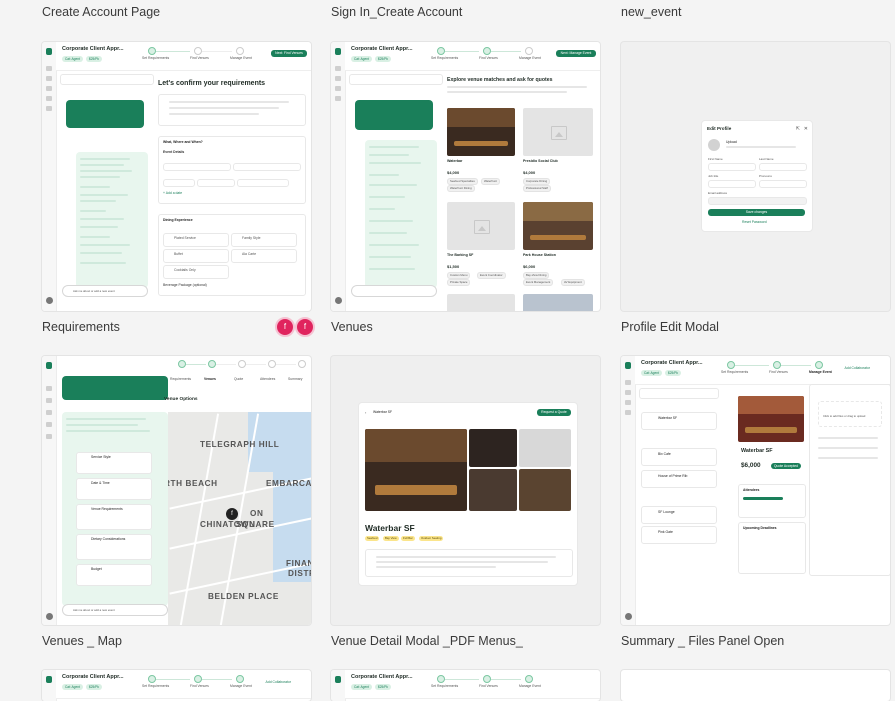 The height and width of the screenshot is (701, 895). What do you see at coordinates (416, 470) in the screenshot?
I see `venue-main-photo` at bounding box center [416, 470].